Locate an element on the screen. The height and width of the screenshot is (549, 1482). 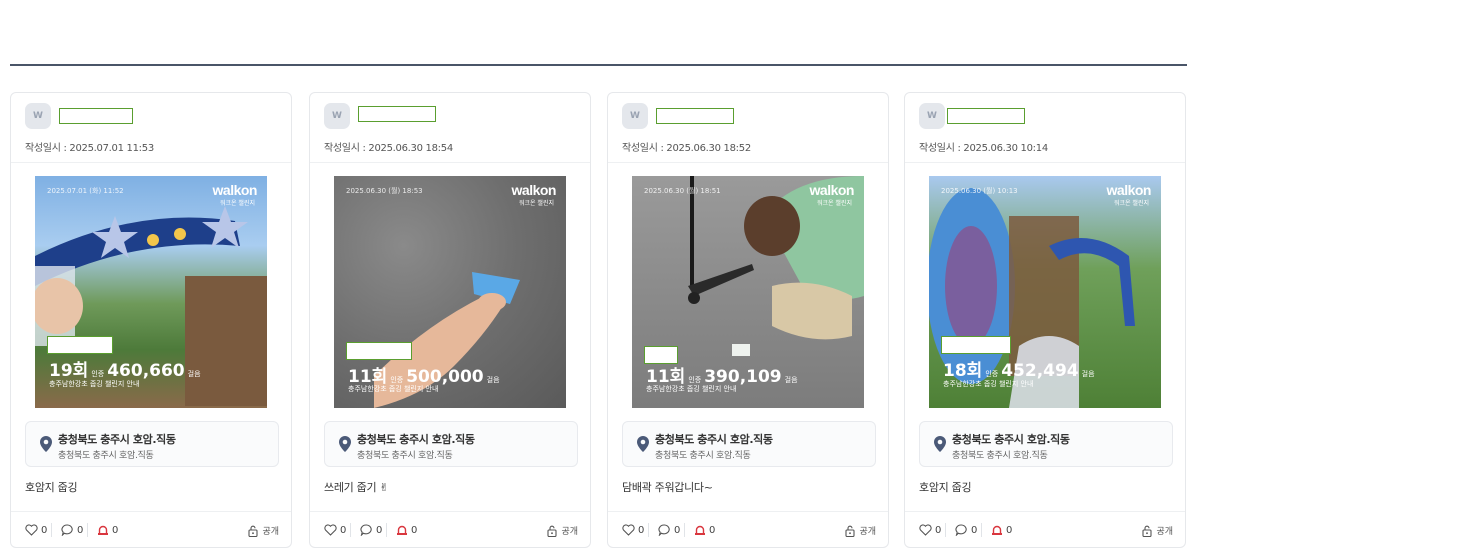
photo-timestamp: 2025.07.01 (화) 11:52 is located at coordinates (85, 191).